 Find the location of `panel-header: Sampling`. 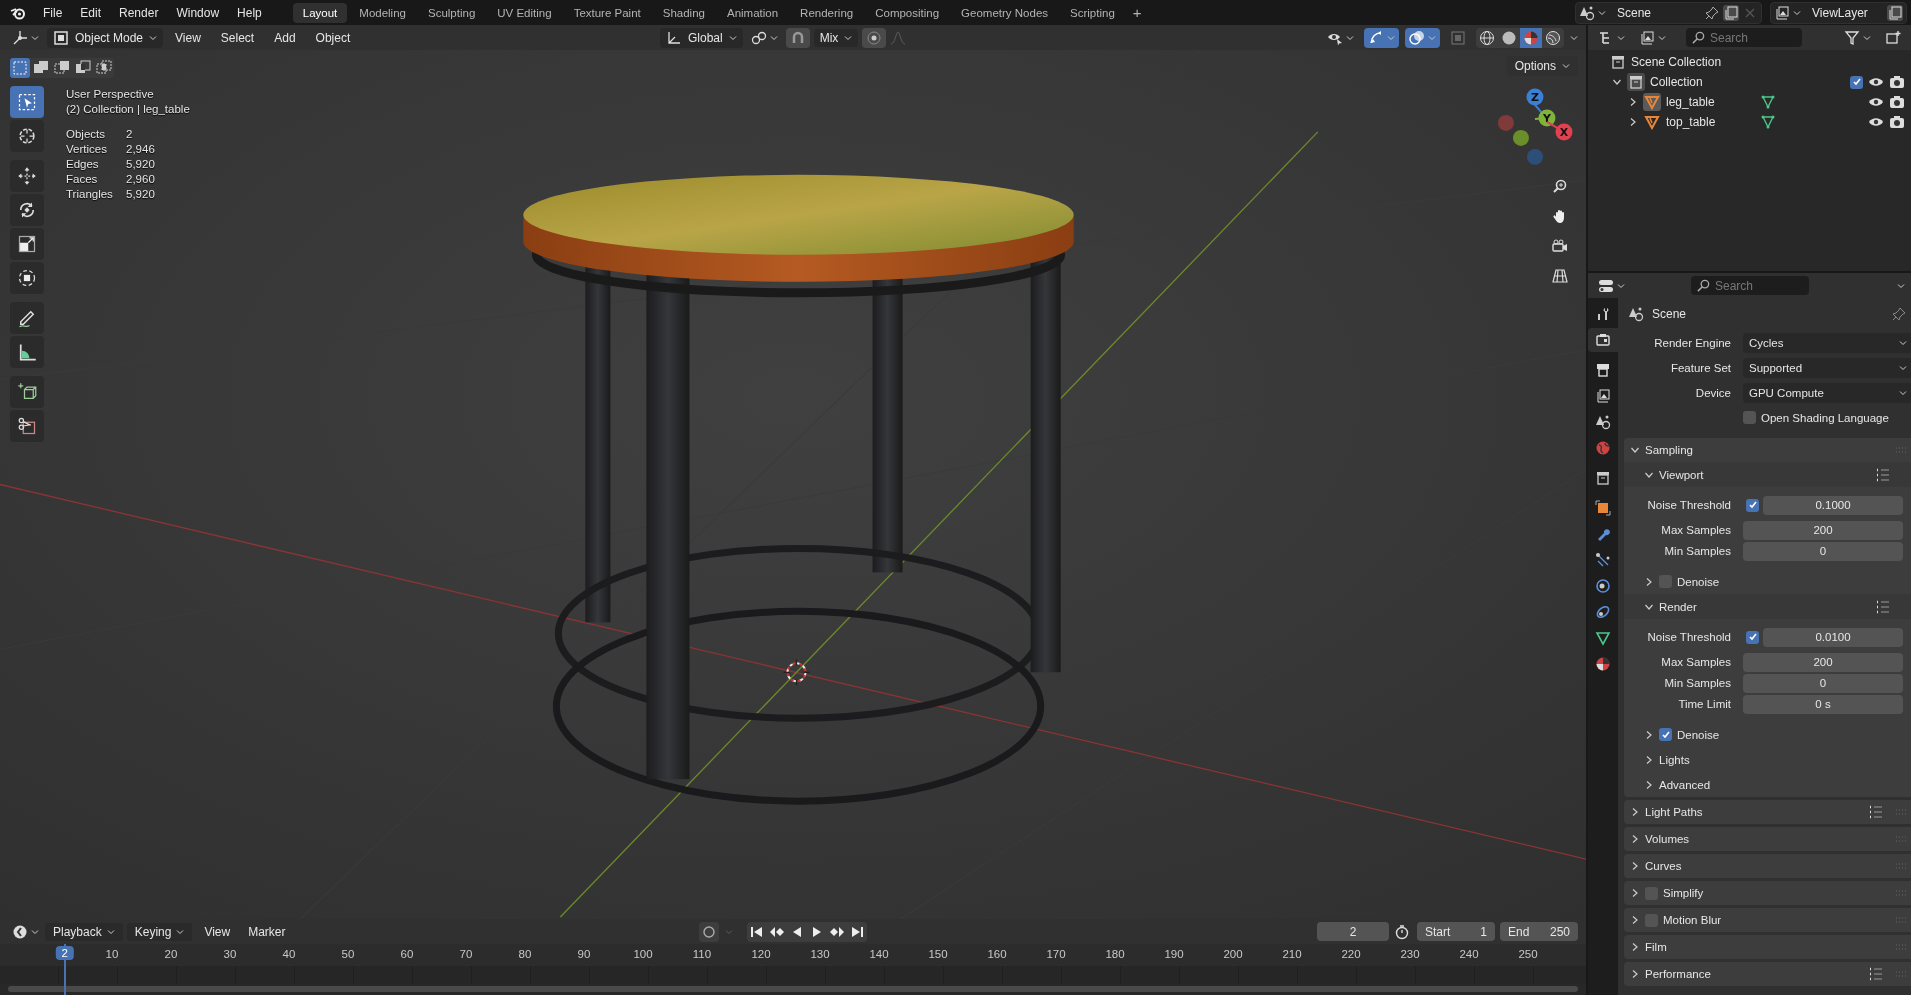

panel-header: Sampling is located at coordinates (1767, 450).